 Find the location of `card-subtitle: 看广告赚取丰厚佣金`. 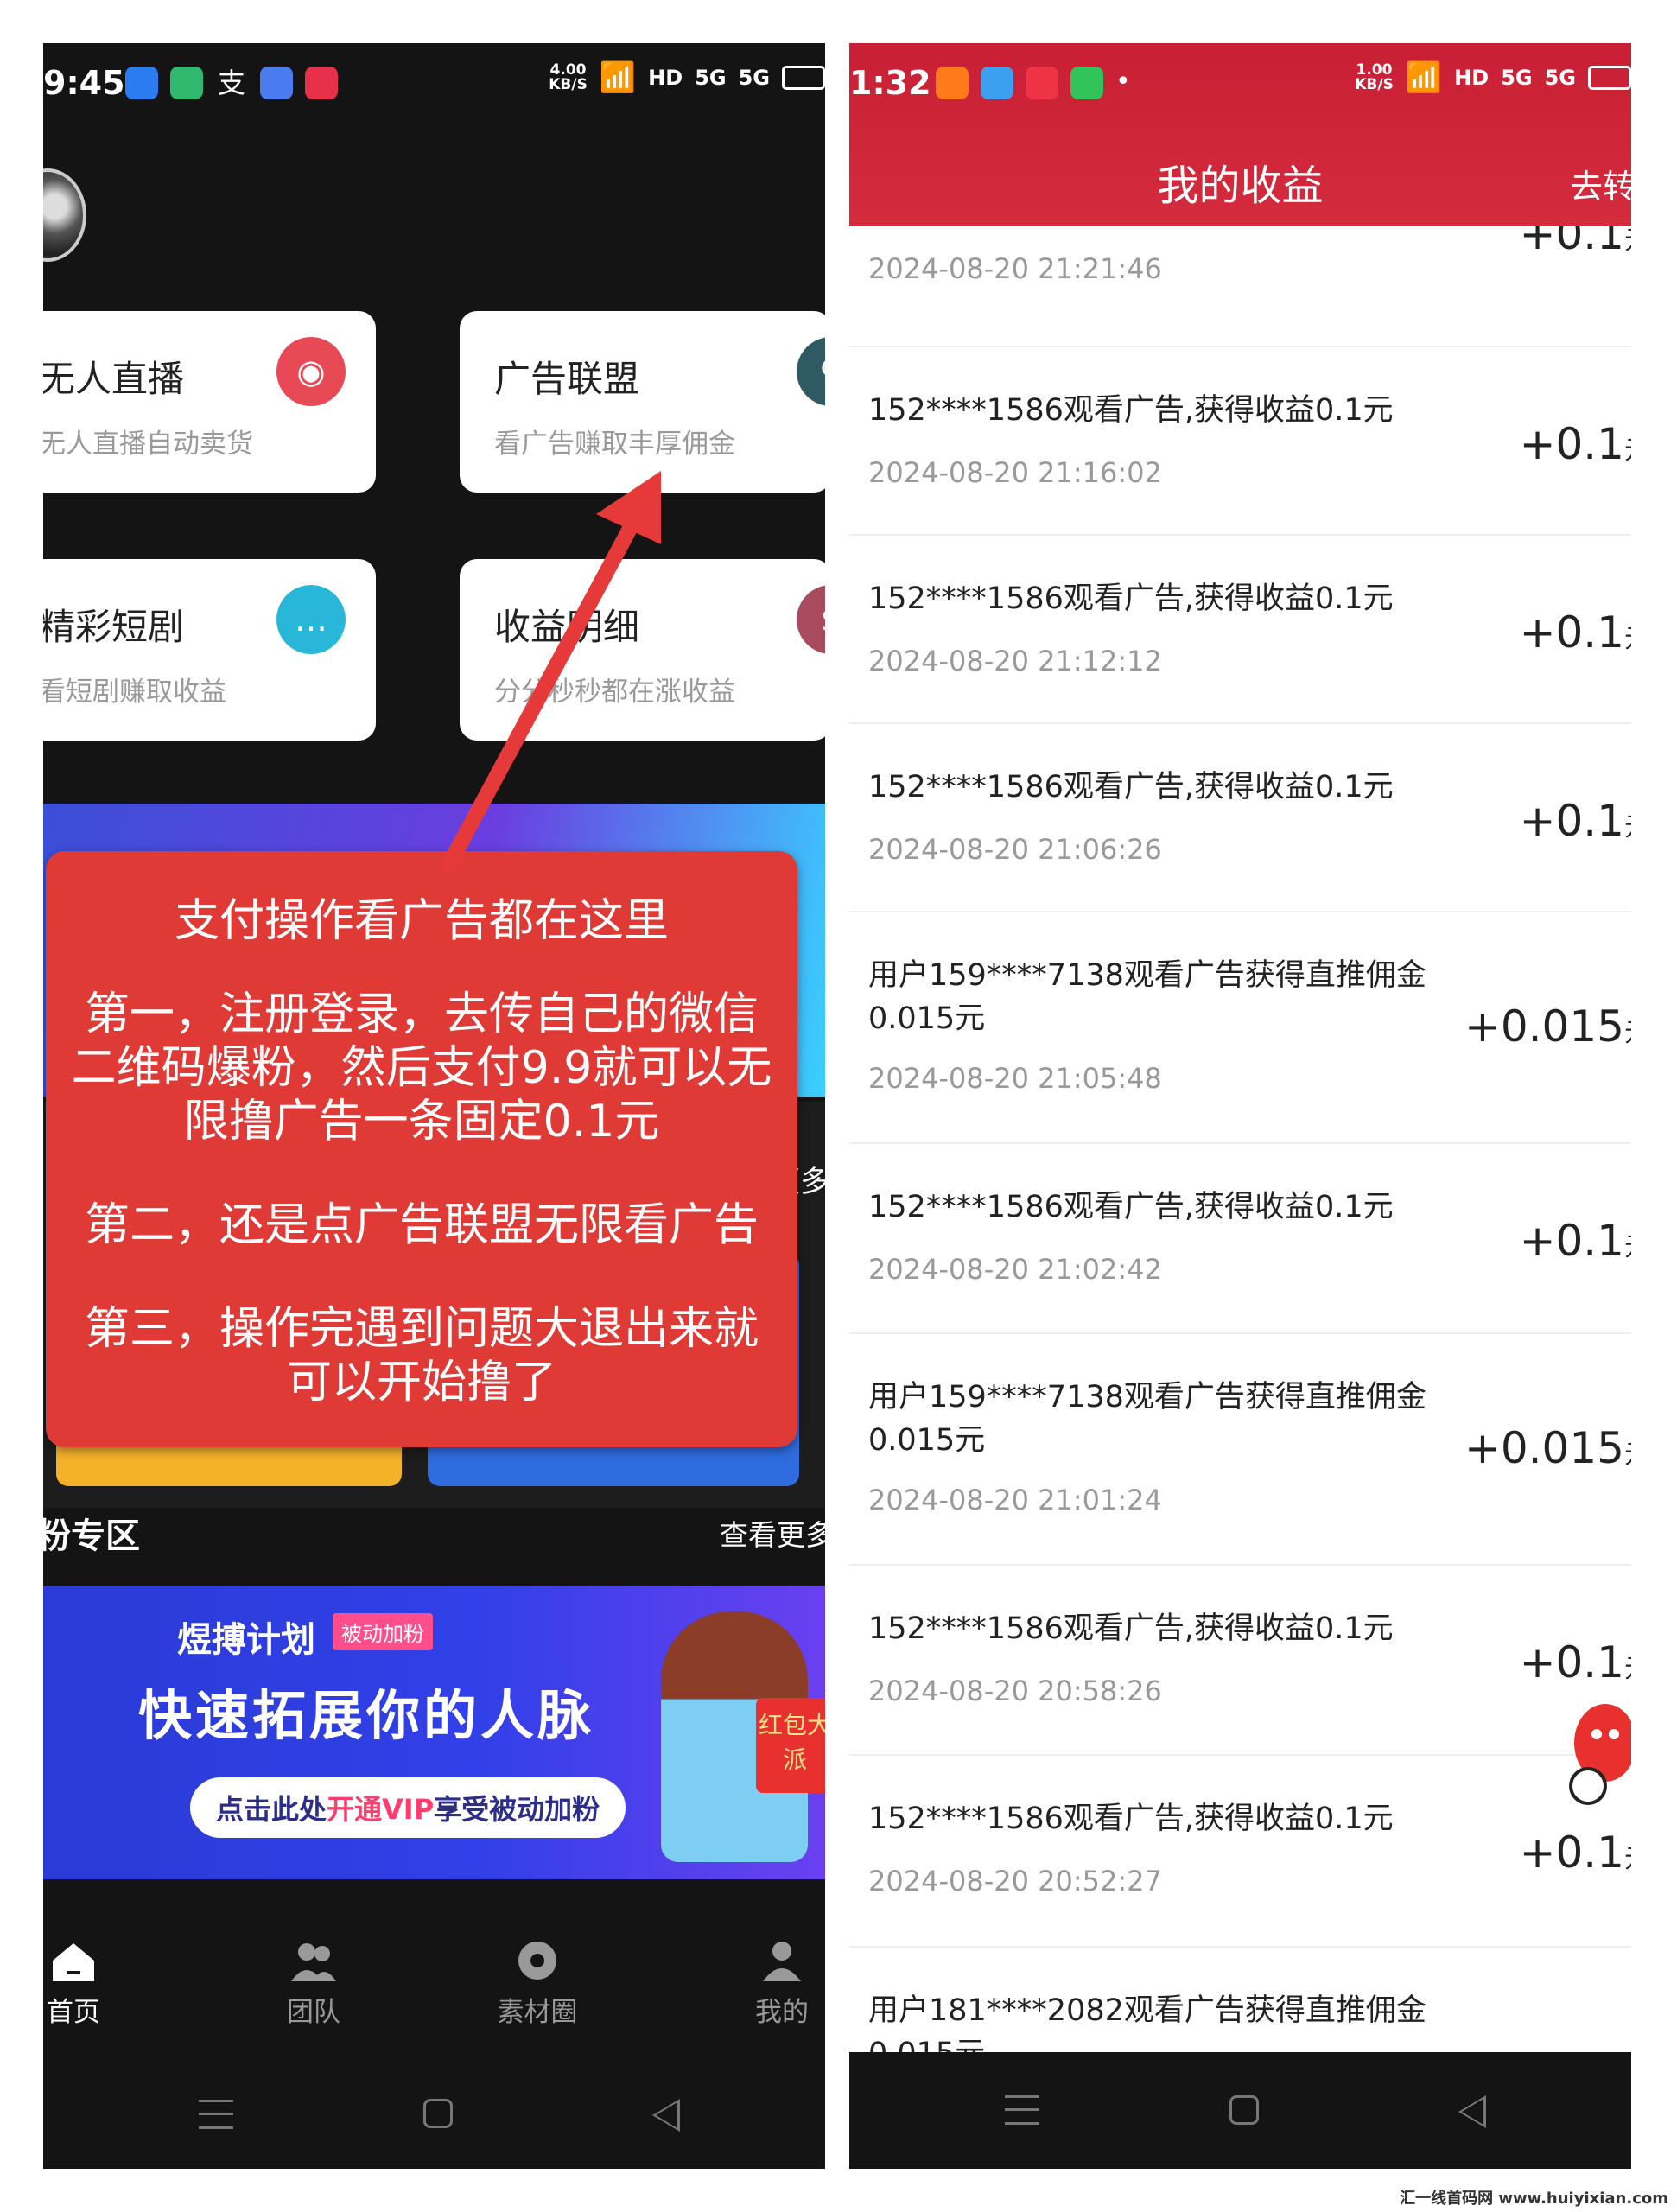

card-subtitle: 看广告赚取丰厚佣金 is located at coordinates (614, 444).